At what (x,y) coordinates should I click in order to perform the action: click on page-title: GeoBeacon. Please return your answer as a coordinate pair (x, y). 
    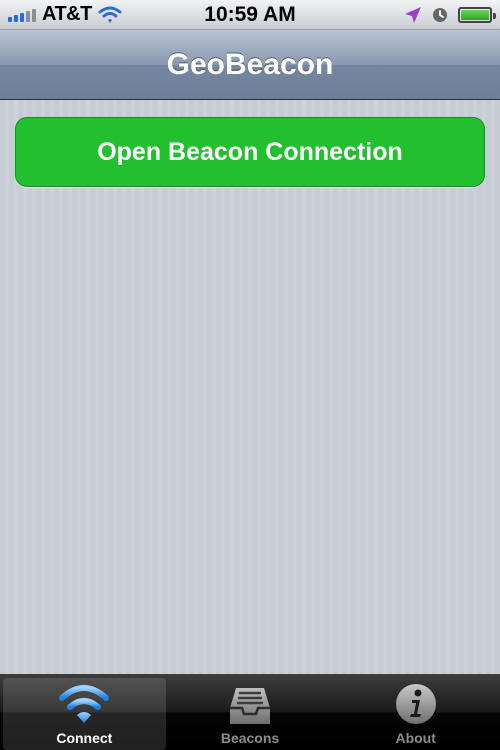
    Looking at the image, I should click on (250, 64).